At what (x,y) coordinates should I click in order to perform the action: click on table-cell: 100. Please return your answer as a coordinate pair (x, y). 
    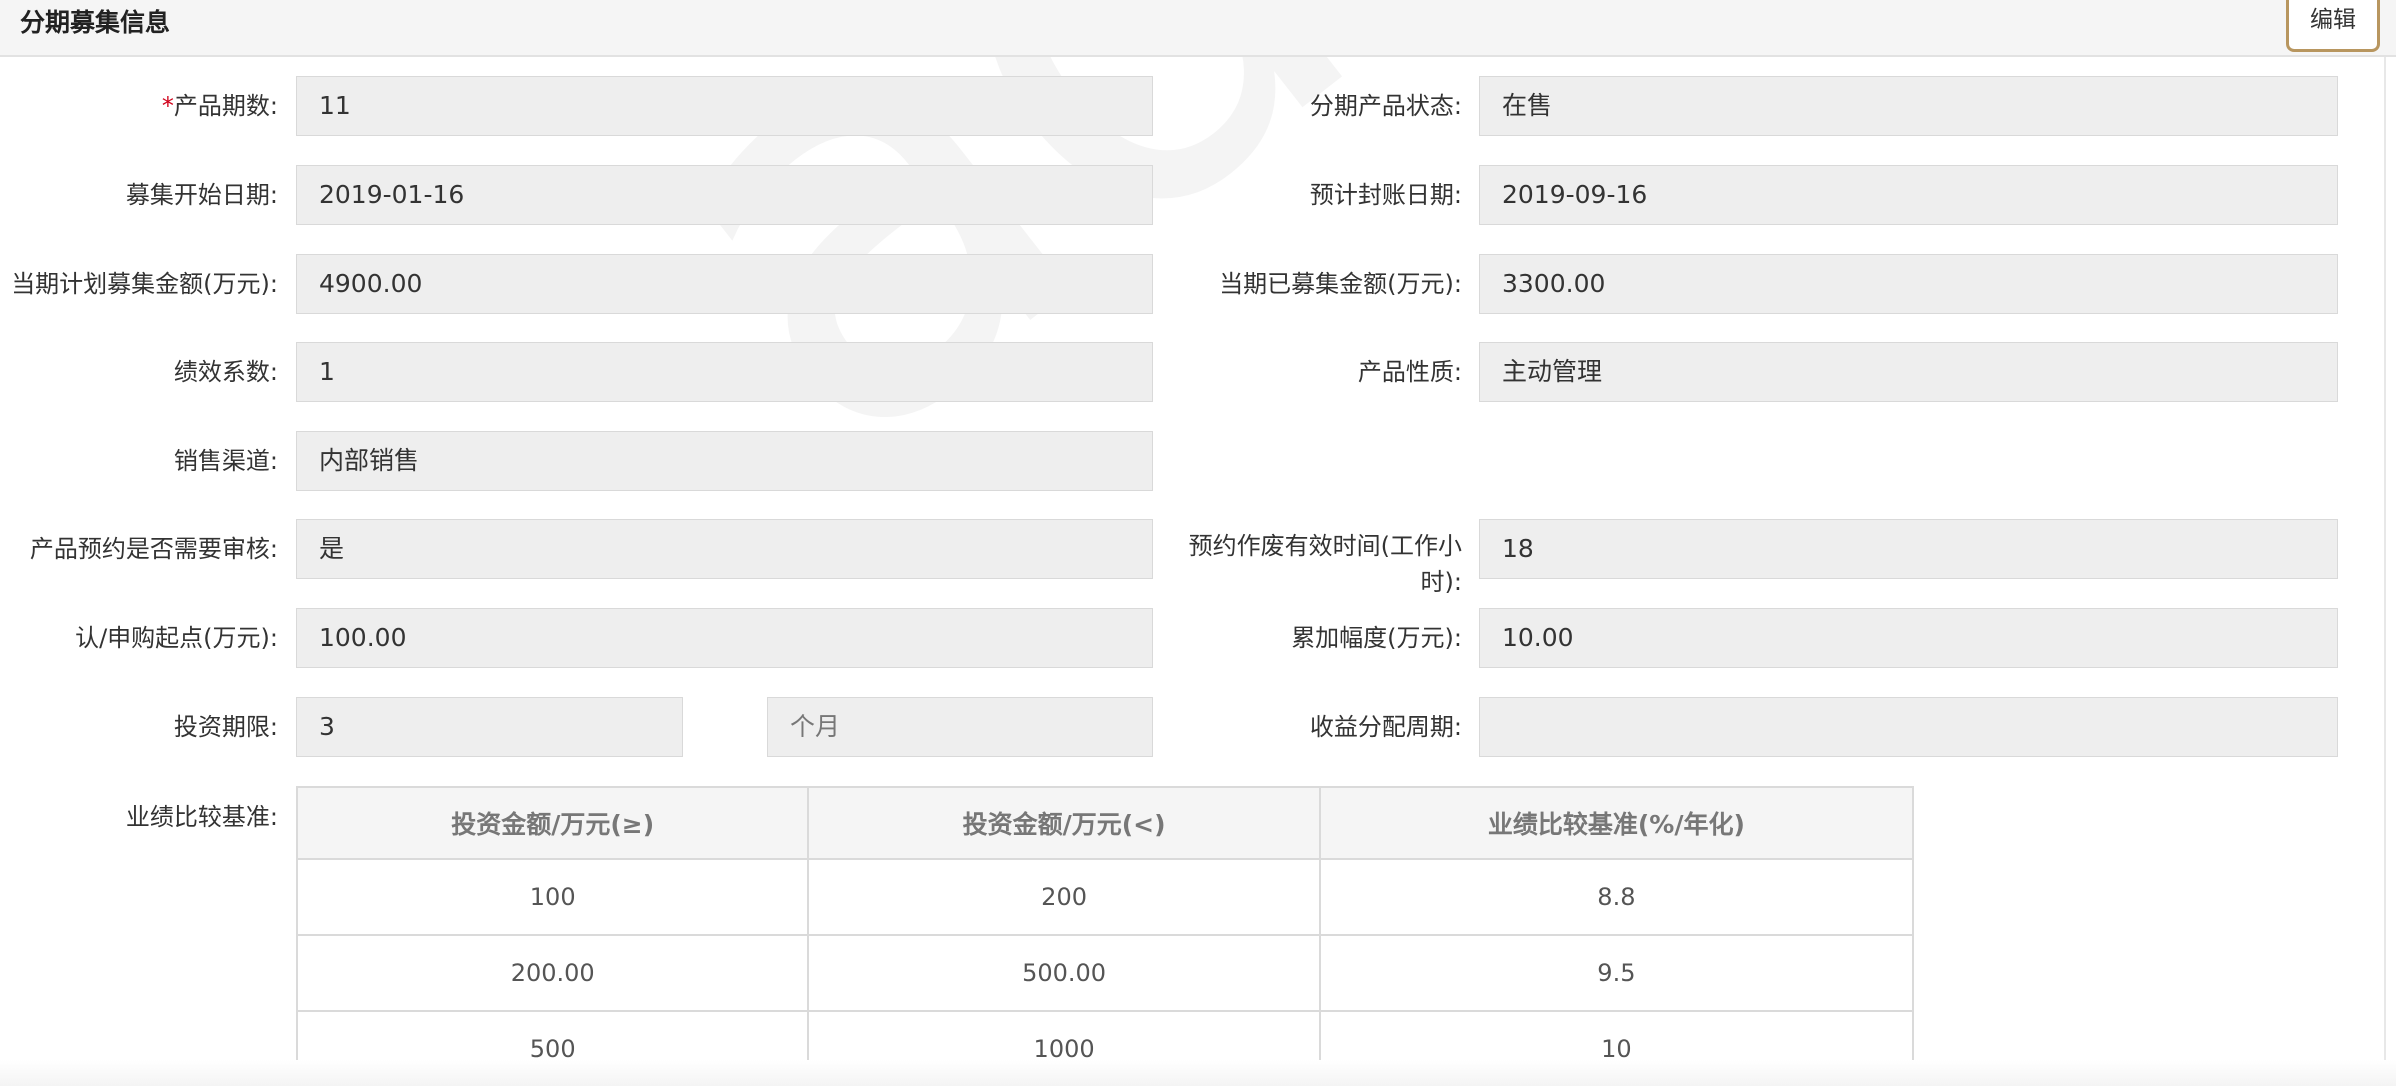
    Looking at the image, I should click on (552, 897).